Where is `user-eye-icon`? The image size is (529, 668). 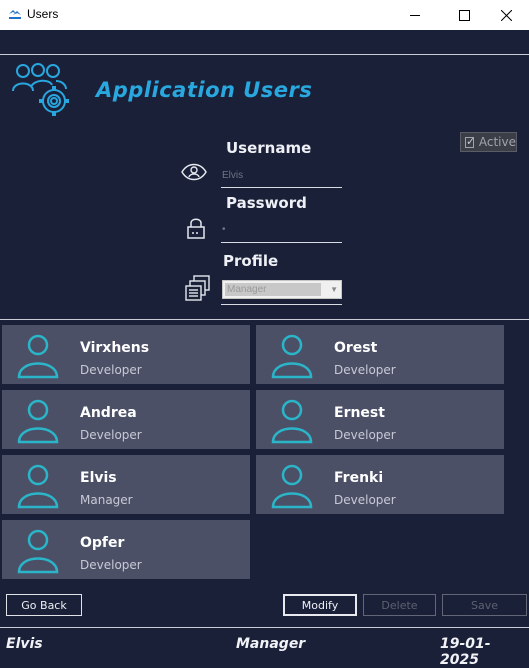 user-eye-icon is located at coordinates (194, 172).